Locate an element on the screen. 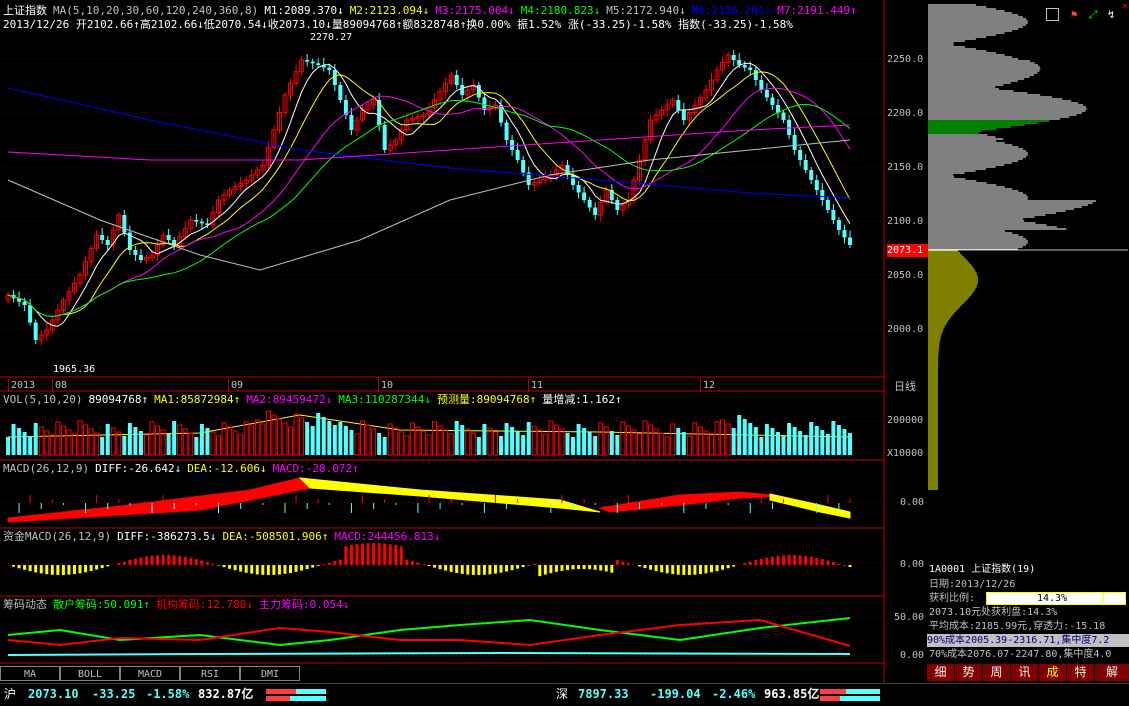 This screenshot has width=1129, height=706. sz-pct: -2.46% is located at coordinates (734, 694).